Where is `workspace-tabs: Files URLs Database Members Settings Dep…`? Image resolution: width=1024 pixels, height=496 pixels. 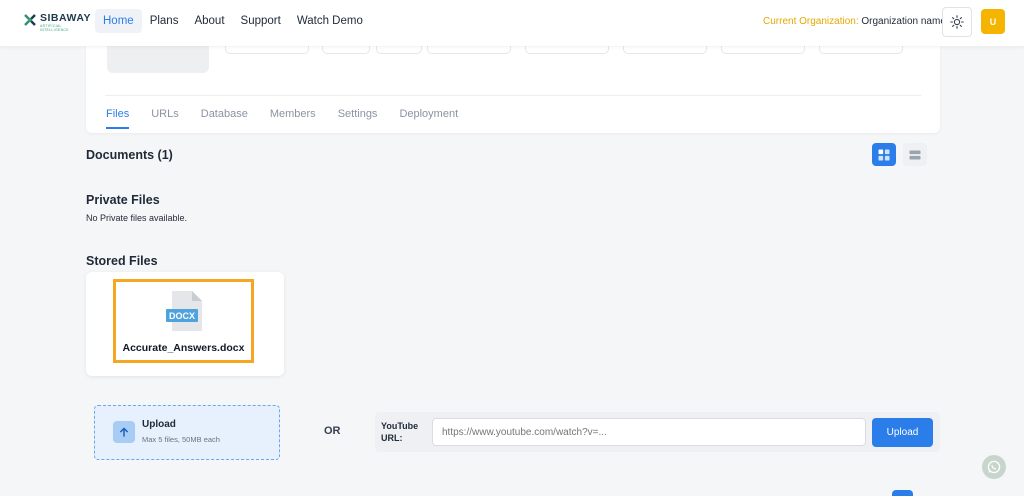 workspace-tabs: Files URLs Database Members Settings Dep… is located at coordinates (293, 118).